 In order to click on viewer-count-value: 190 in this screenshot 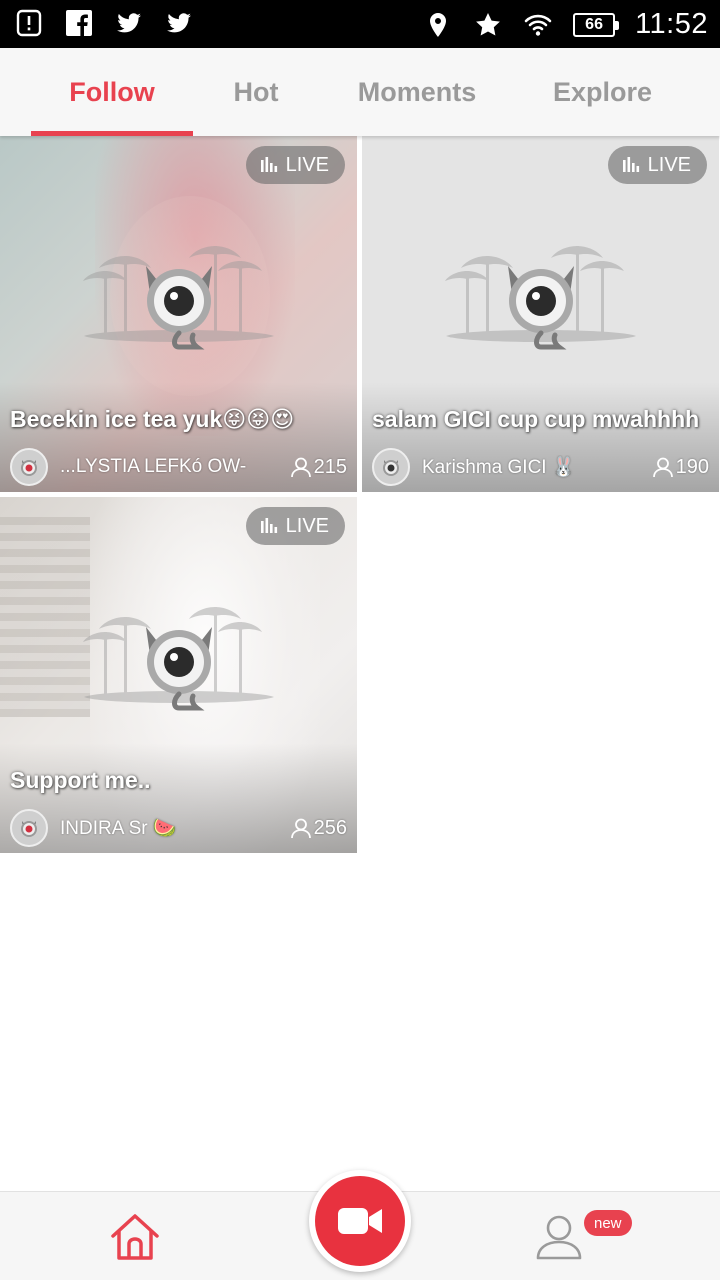, I will do `click(692, 466)`.